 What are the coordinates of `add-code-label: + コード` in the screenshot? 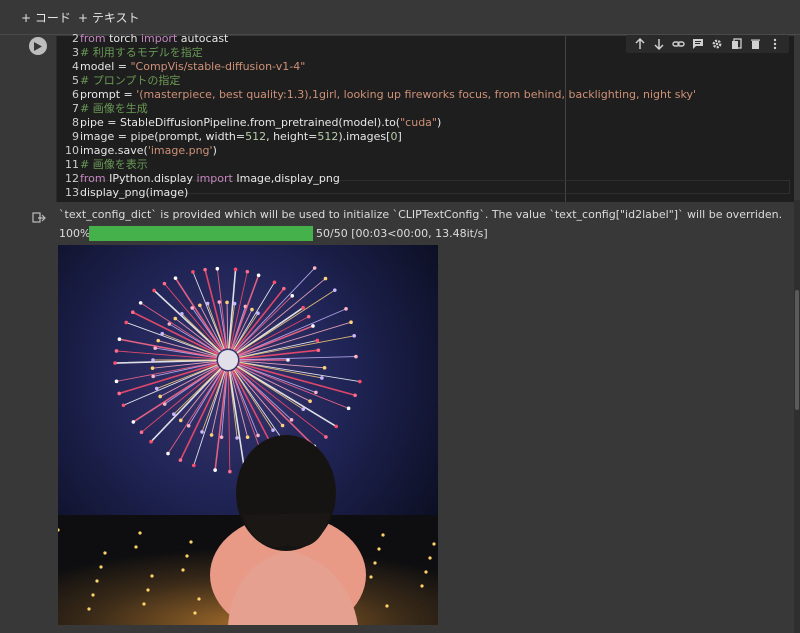 It's located at (46, 18).